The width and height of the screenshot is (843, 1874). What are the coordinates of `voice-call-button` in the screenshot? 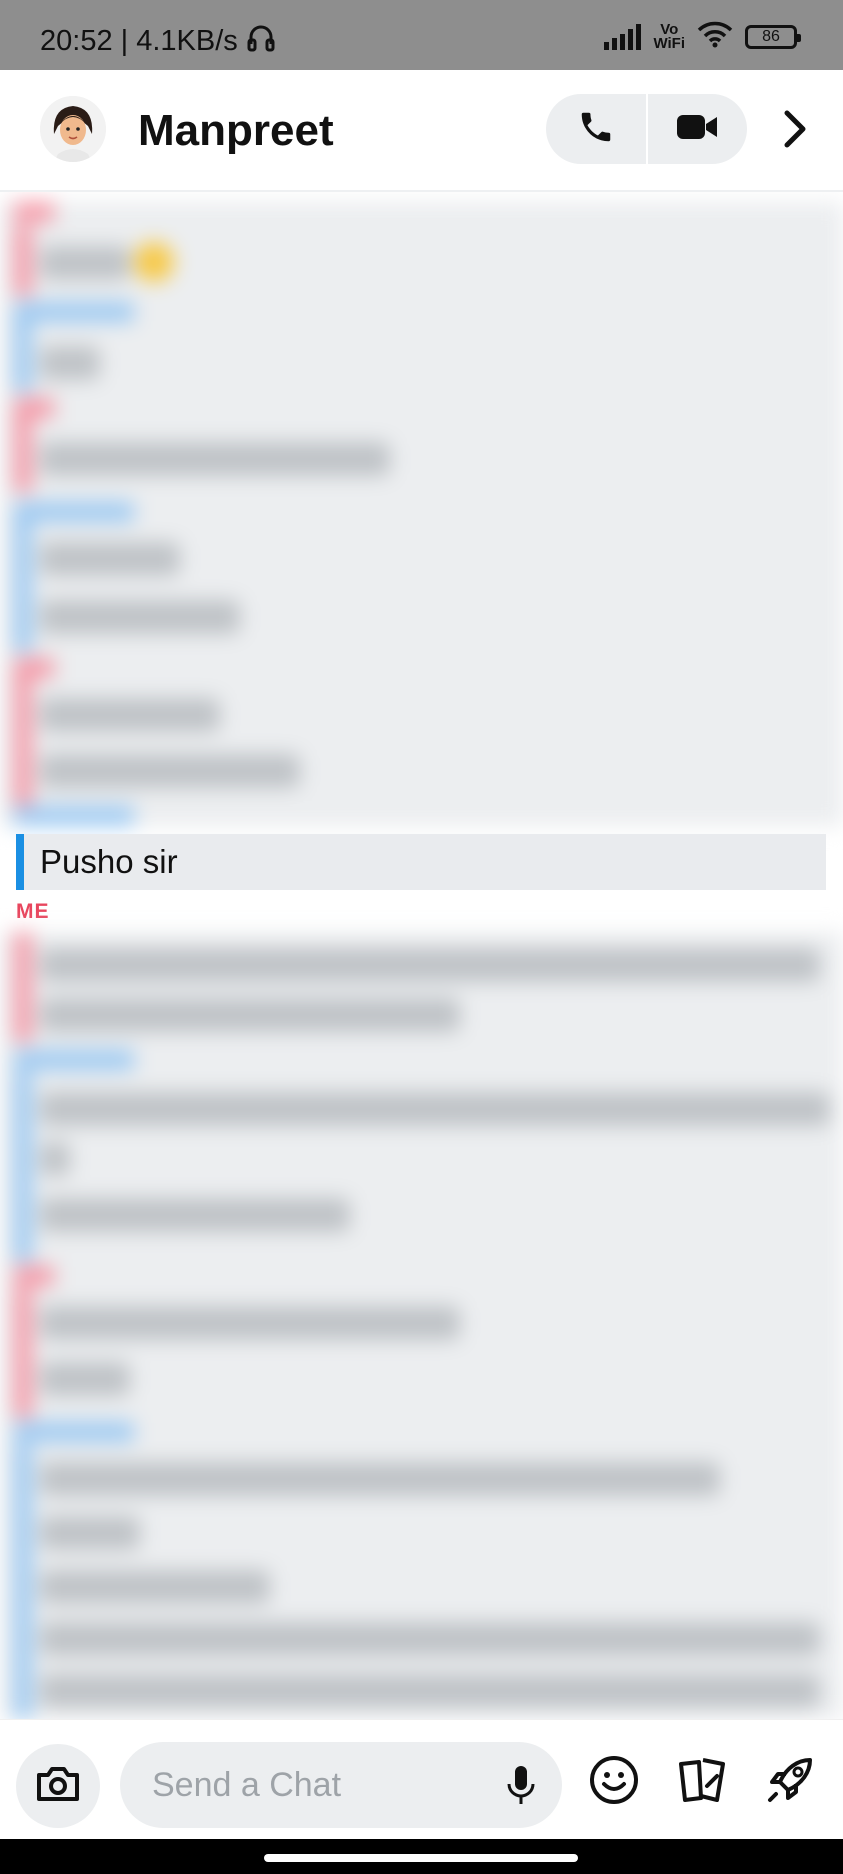 It's located at (596, 129).